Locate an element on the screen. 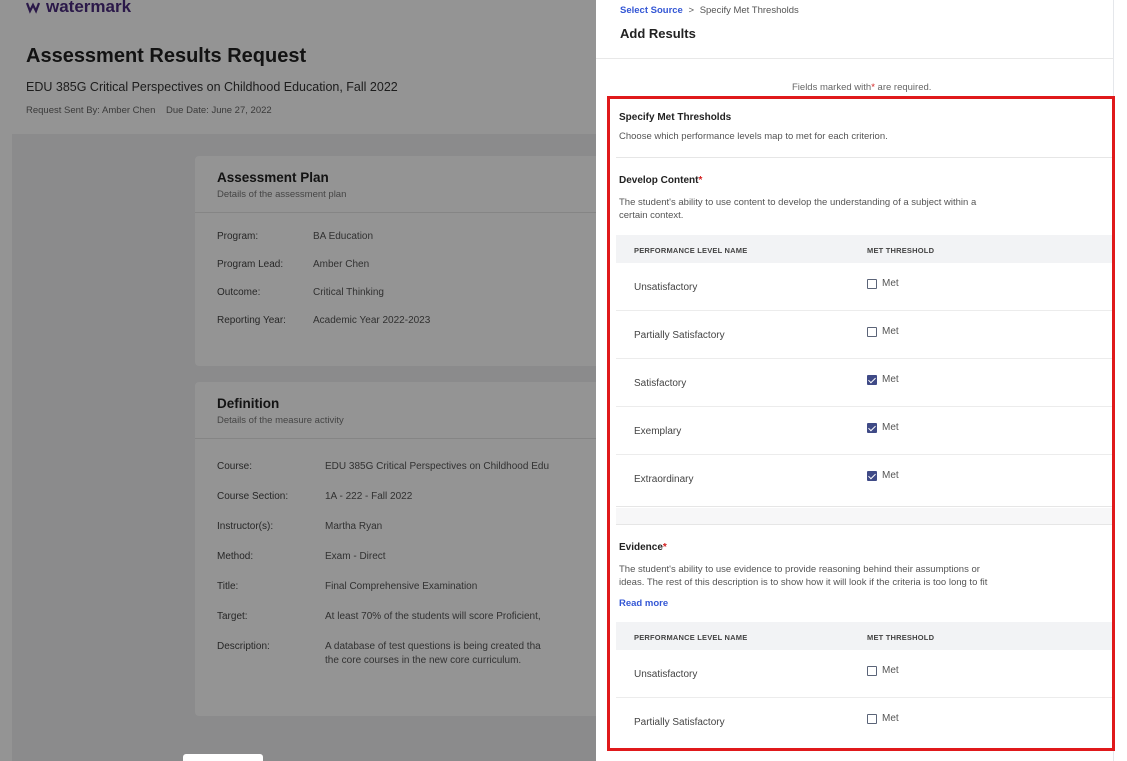  required-note: Fields marked with* are required. is located at coordinates (862, 87).